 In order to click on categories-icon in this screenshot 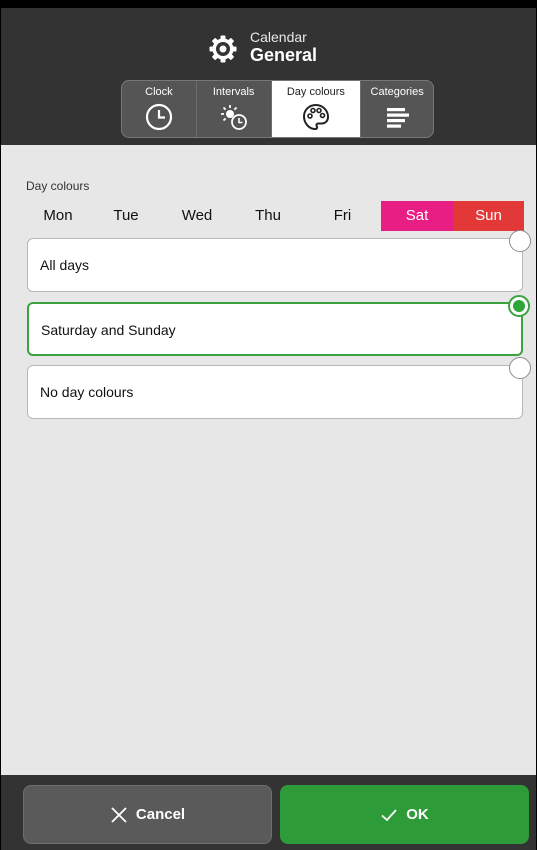, I will do `click(398, 118)`.